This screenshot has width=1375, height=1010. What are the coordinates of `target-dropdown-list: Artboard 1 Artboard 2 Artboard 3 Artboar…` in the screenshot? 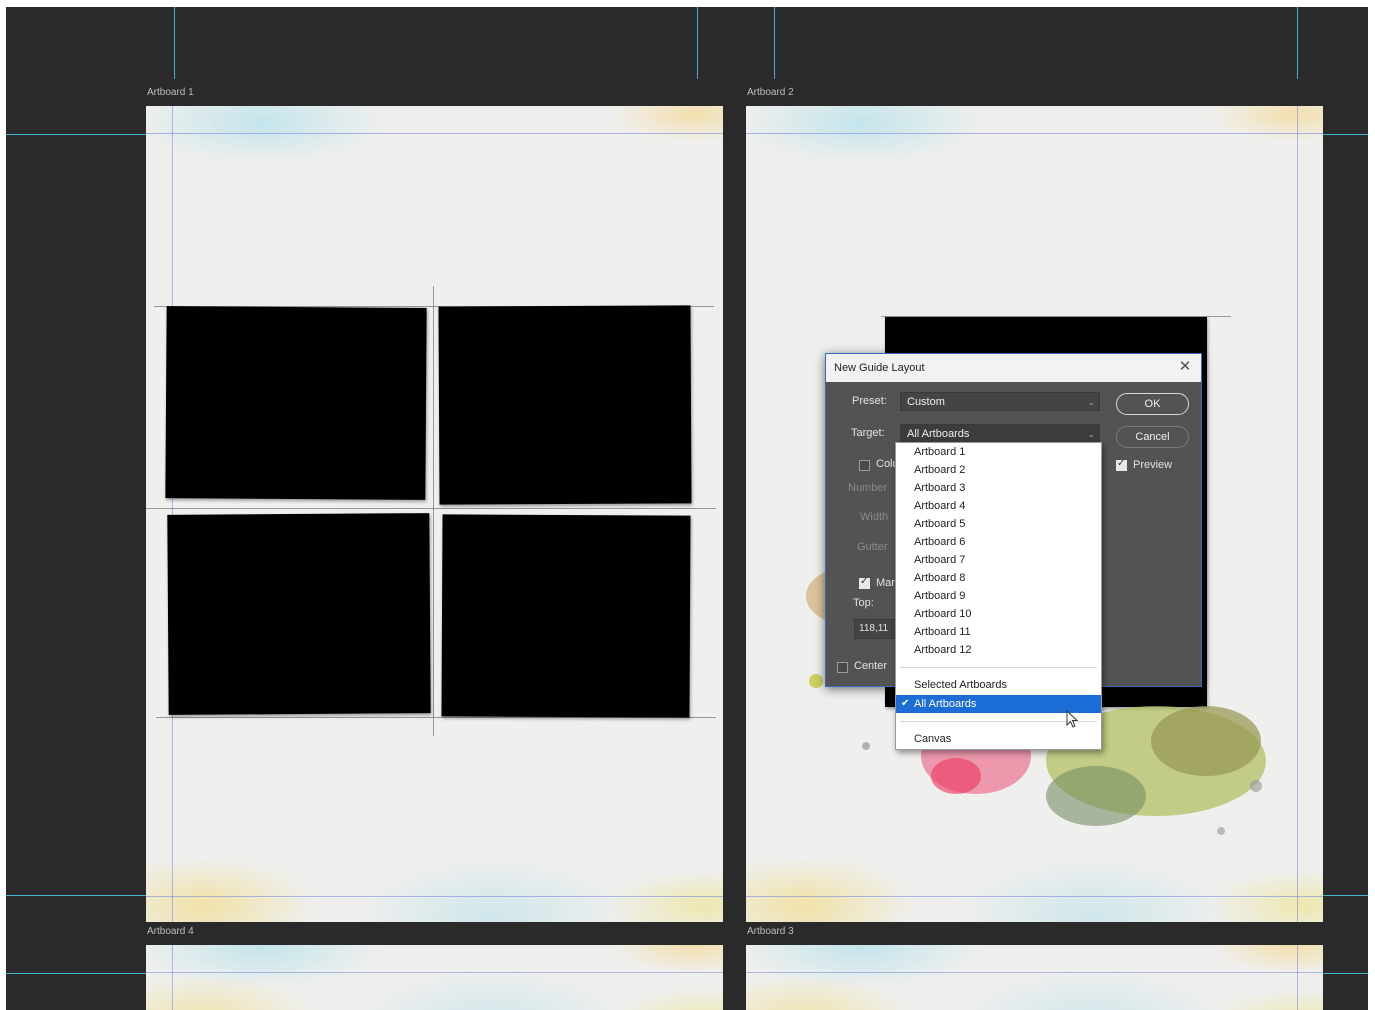 It's located at (998, 596).